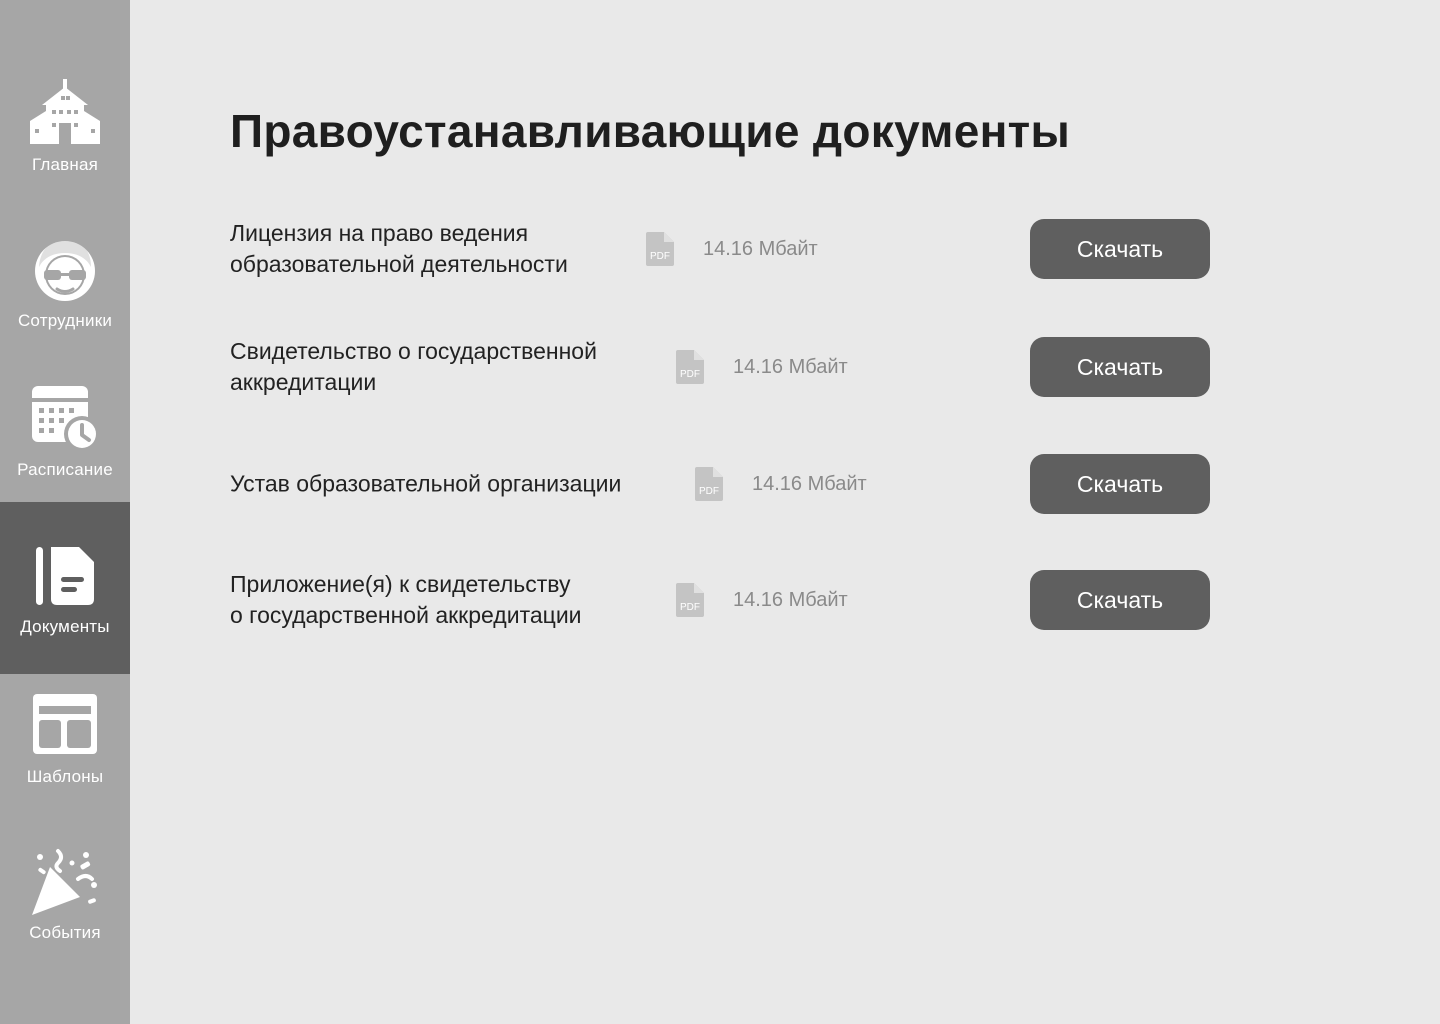  I want to click on calendar-clock-icon, so click(65, 419).